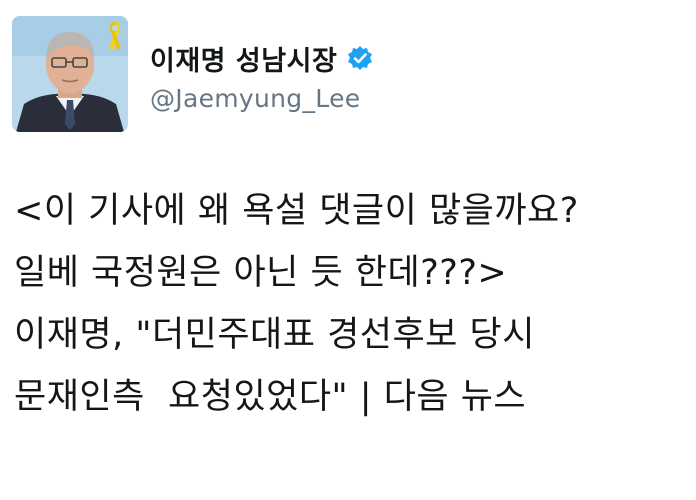  I want to click on display-name: 이재명 성남시장, so click(243, 58).